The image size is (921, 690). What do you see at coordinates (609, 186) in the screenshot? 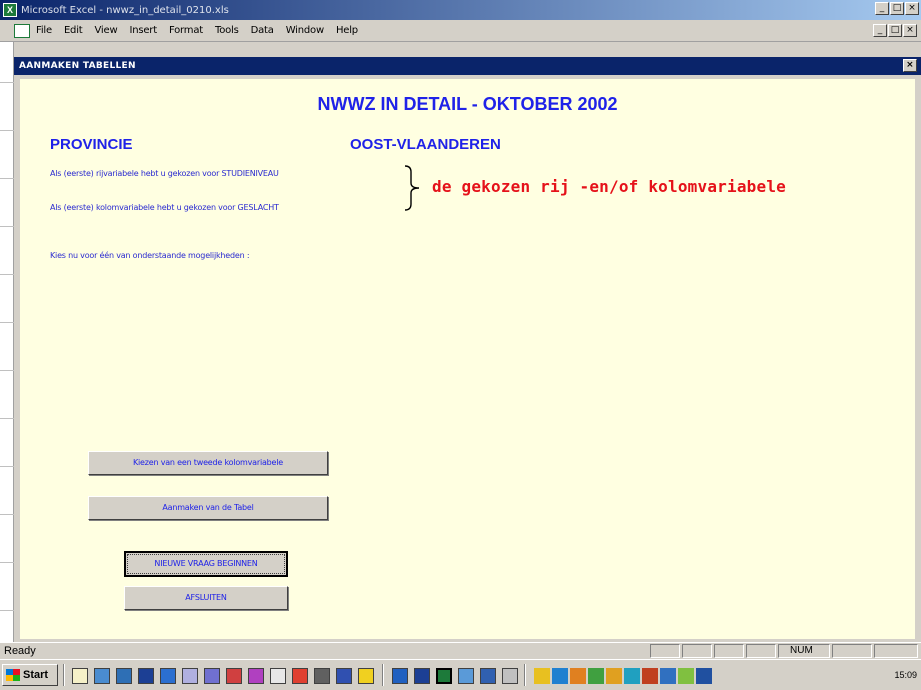
I see `annotation-text: de gekozen rij -en/of kolomvariabele` at bounding box center [609, 186].